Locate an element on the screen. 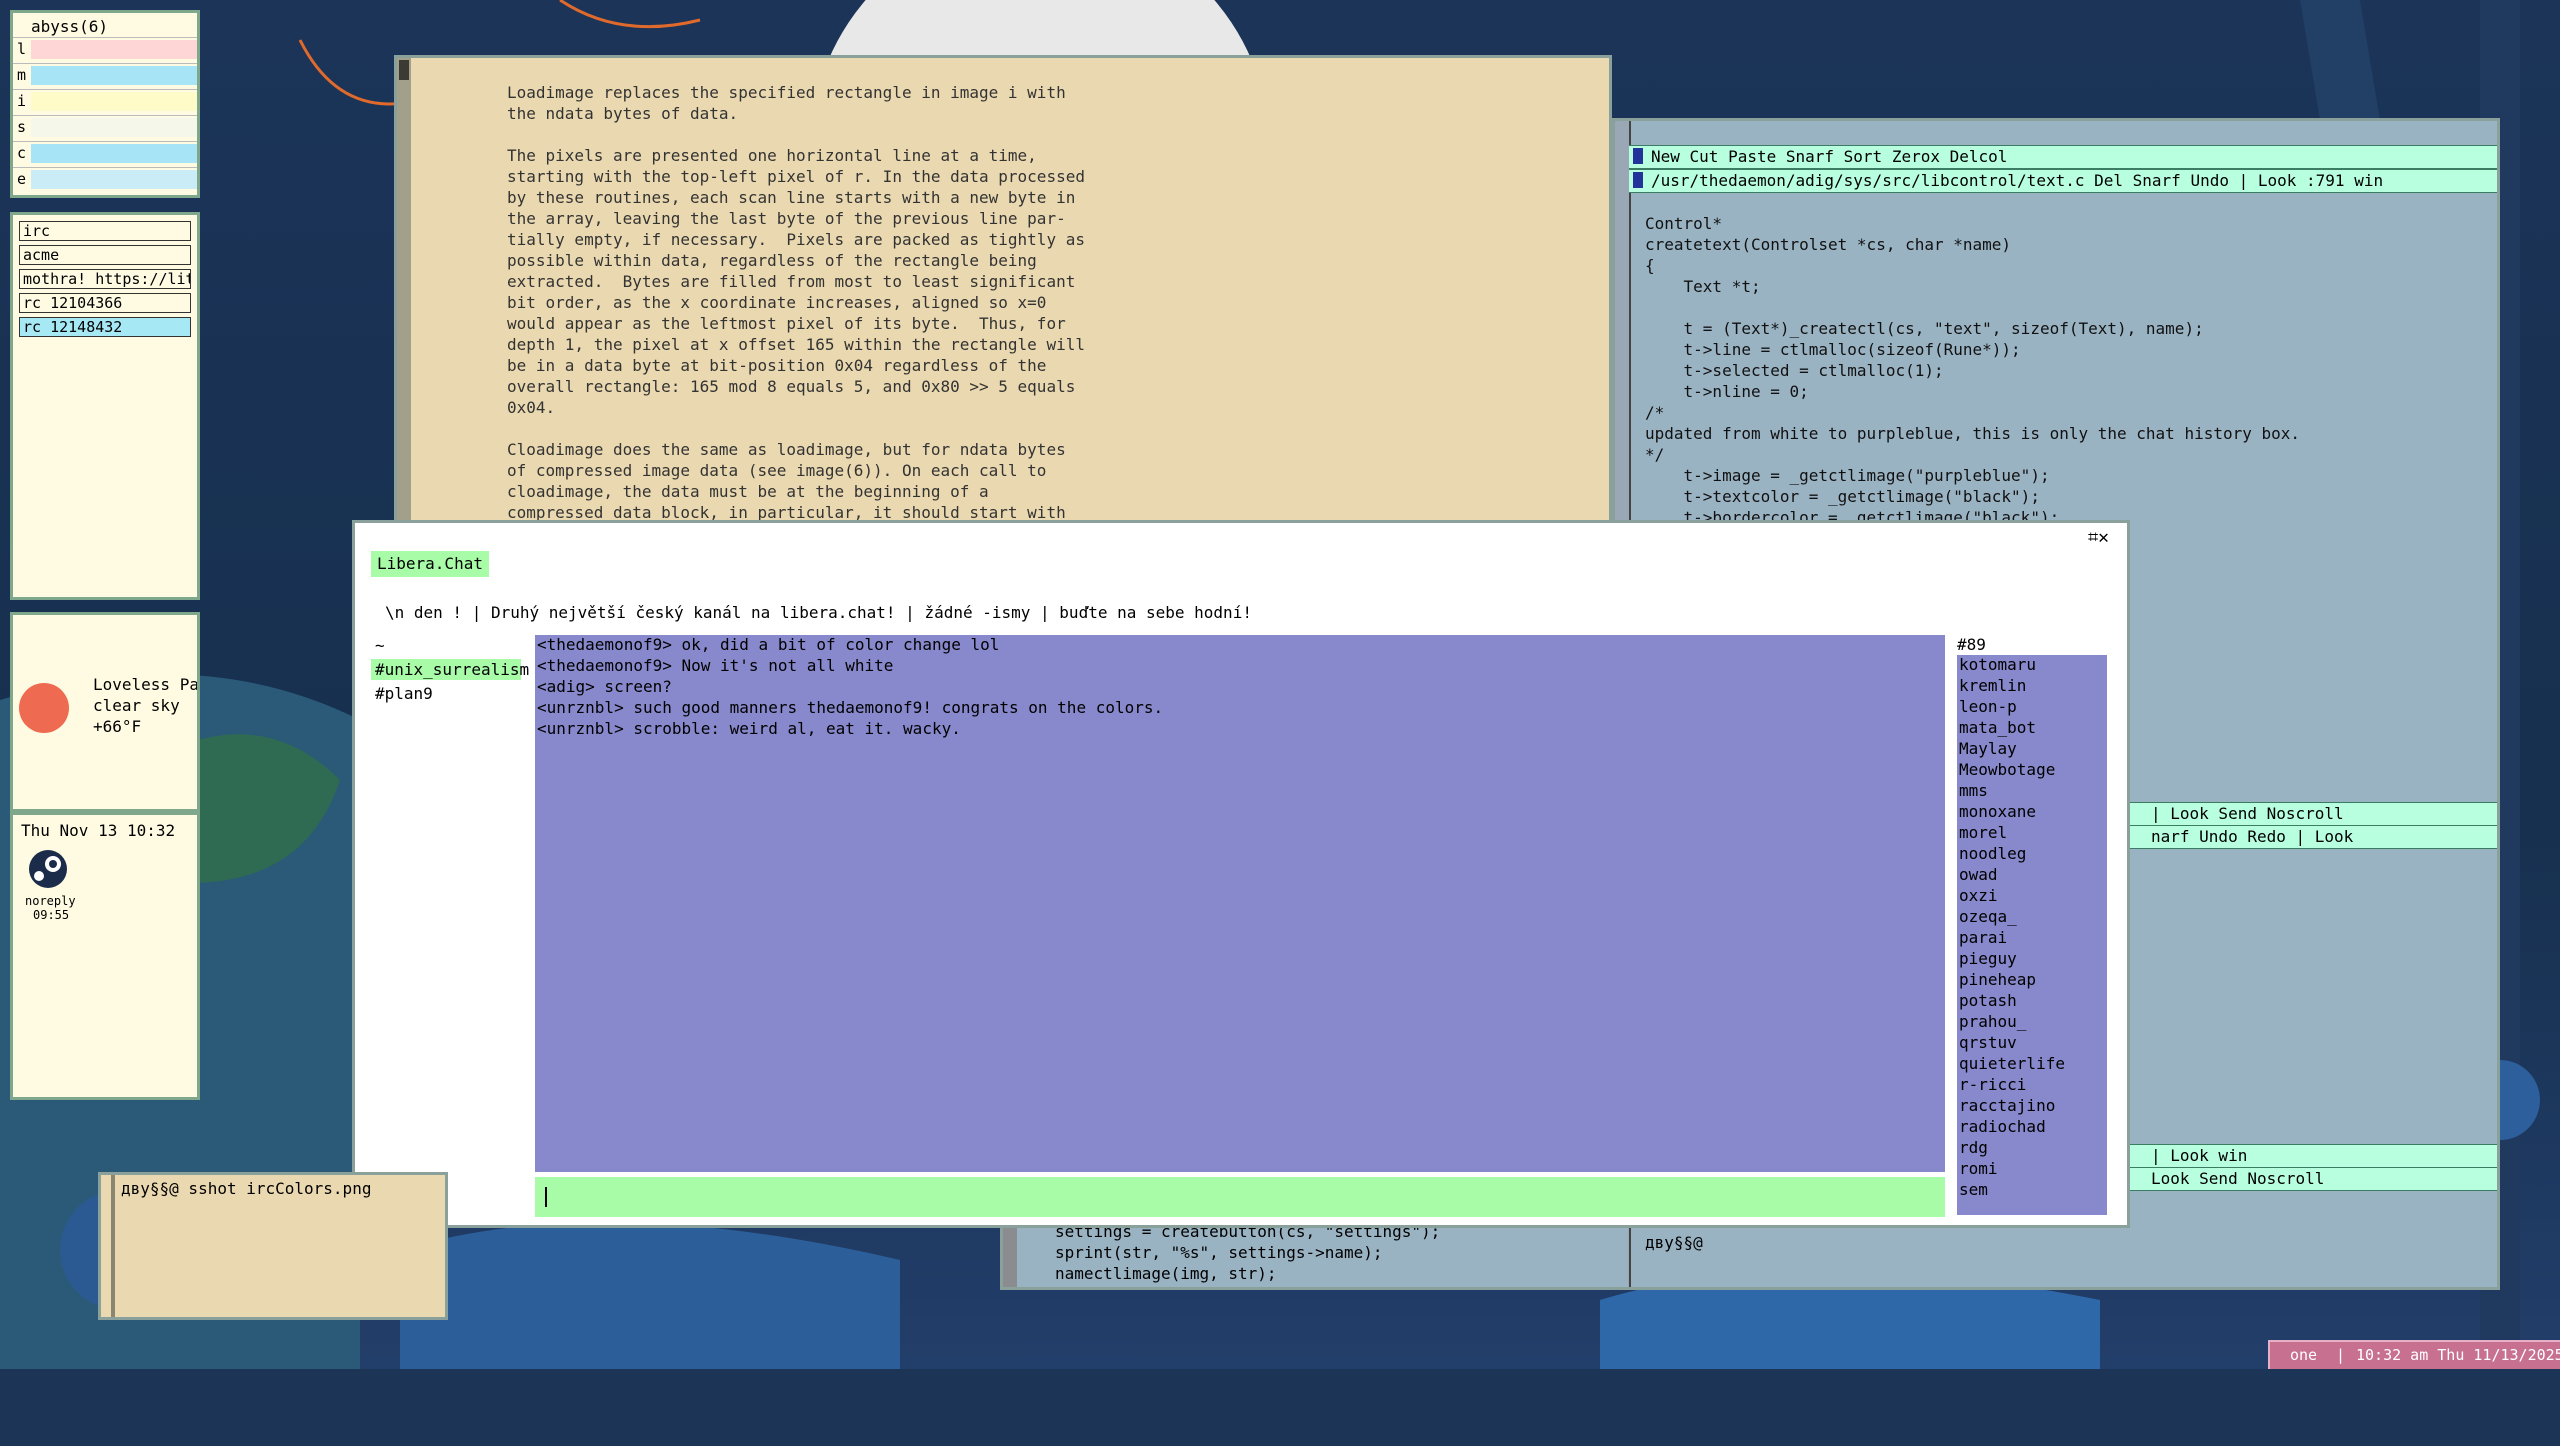 The height and width of the screenshot is (1446, 2560). nick-item: pineheap is located at coordinates (1997, 979).